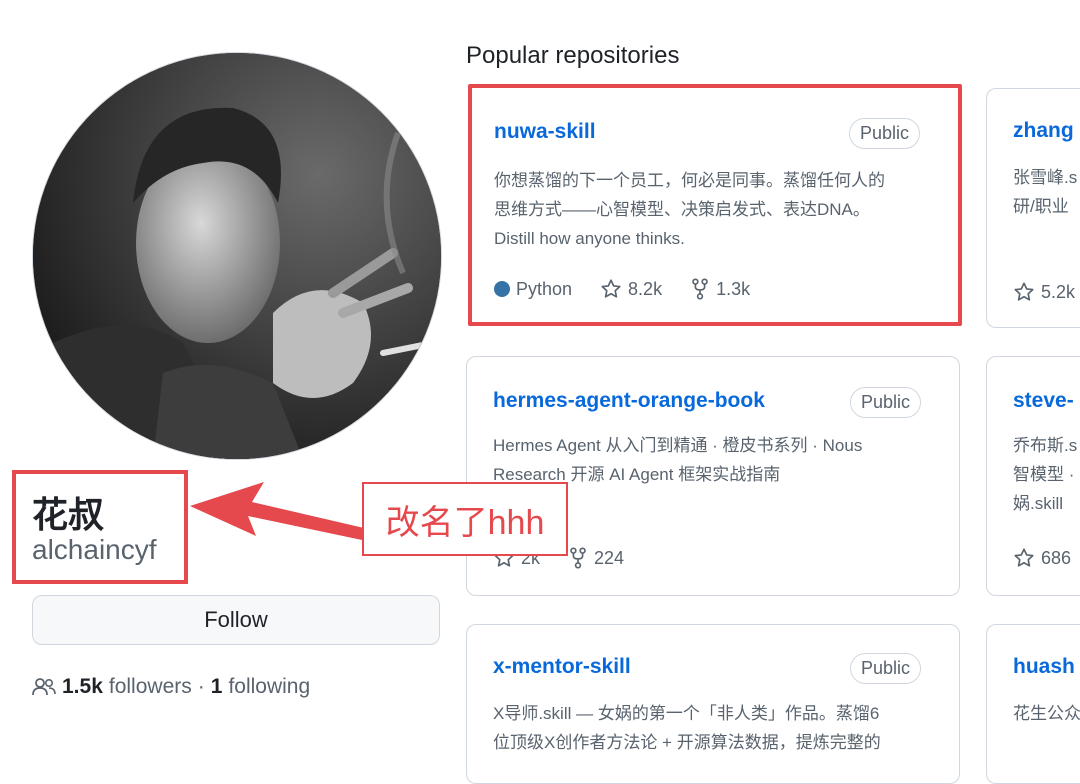 The image size is (1080, 784). What do you see at coordinates (1046, 713) in the screenshot?
I see `repo-description: 花生公众` at bounding box center [1046, 713].